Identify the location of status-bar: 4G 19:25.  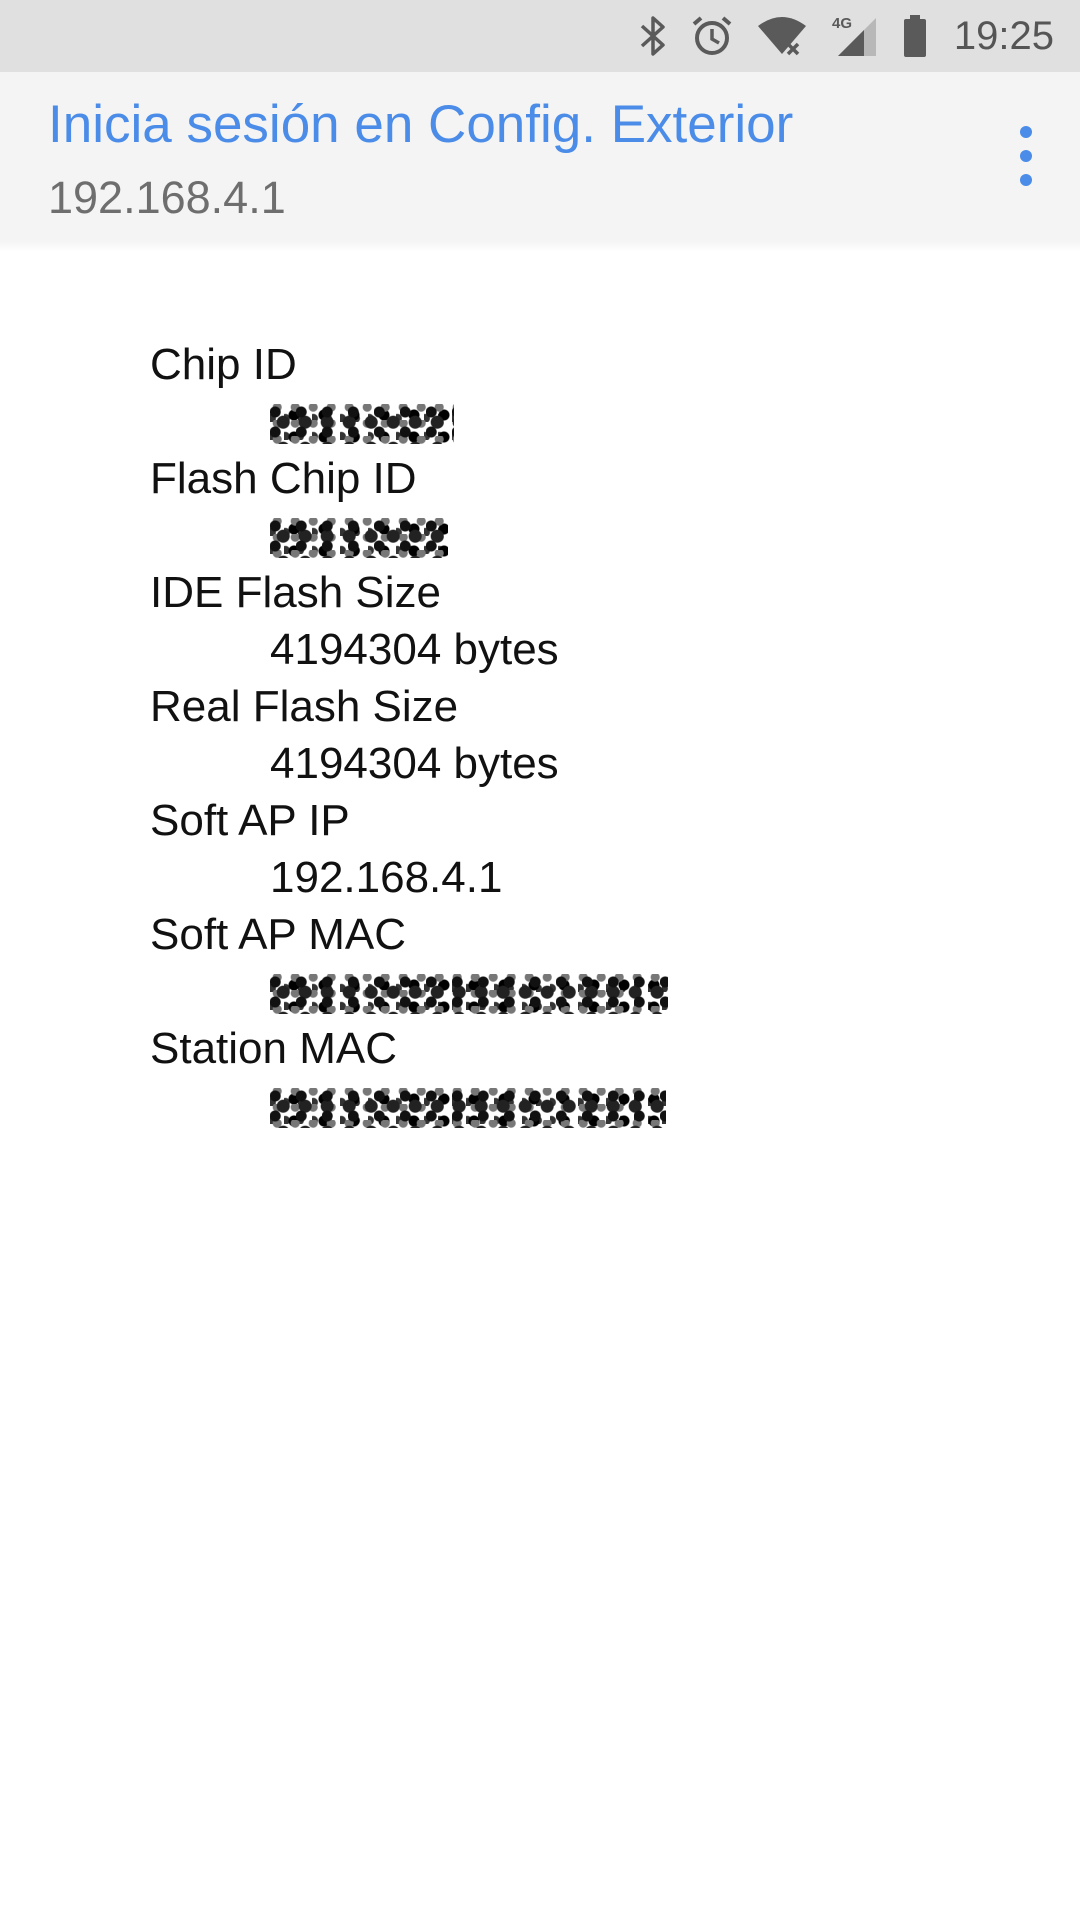
(540, 36).